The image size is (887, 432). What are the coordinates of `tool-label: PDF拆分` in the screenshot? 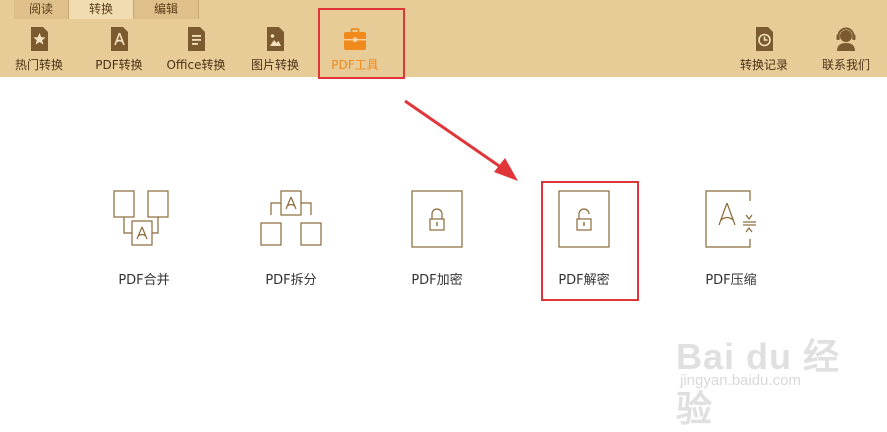 It's located at (291, 280).